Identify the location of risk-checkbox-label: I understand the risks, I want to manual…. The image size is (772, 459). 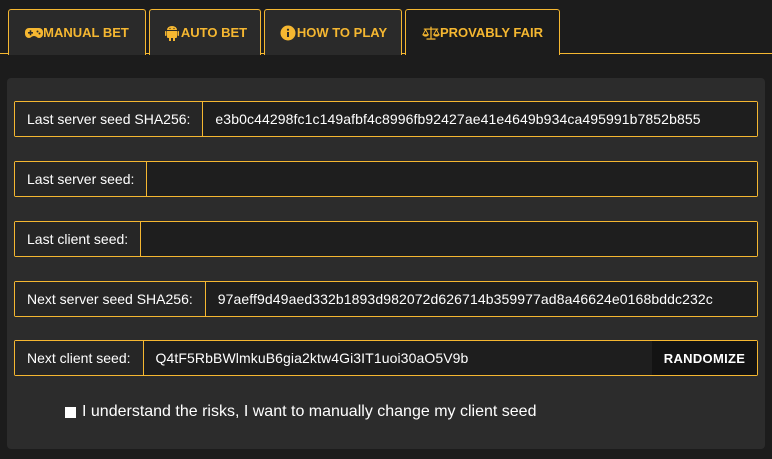
(309, 412).